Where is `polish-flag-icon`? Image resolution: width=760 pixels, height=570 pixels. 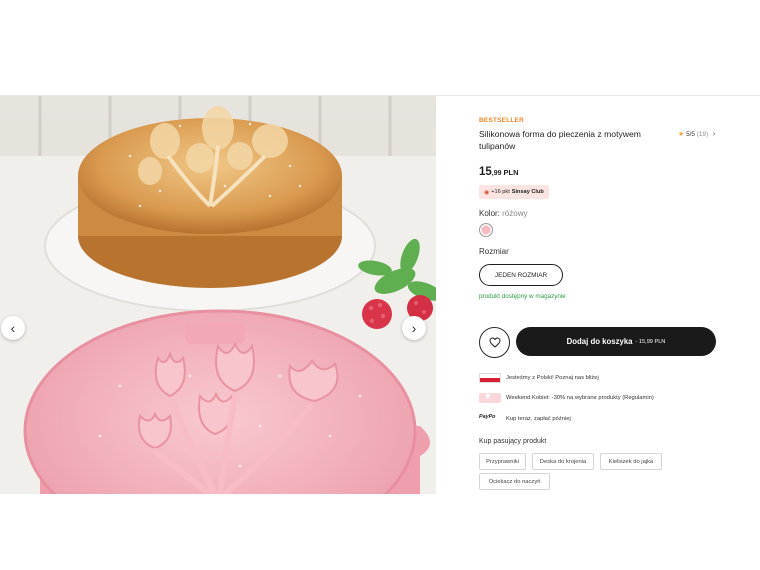 polish-flag-icon is located at coordinates (490, 378).